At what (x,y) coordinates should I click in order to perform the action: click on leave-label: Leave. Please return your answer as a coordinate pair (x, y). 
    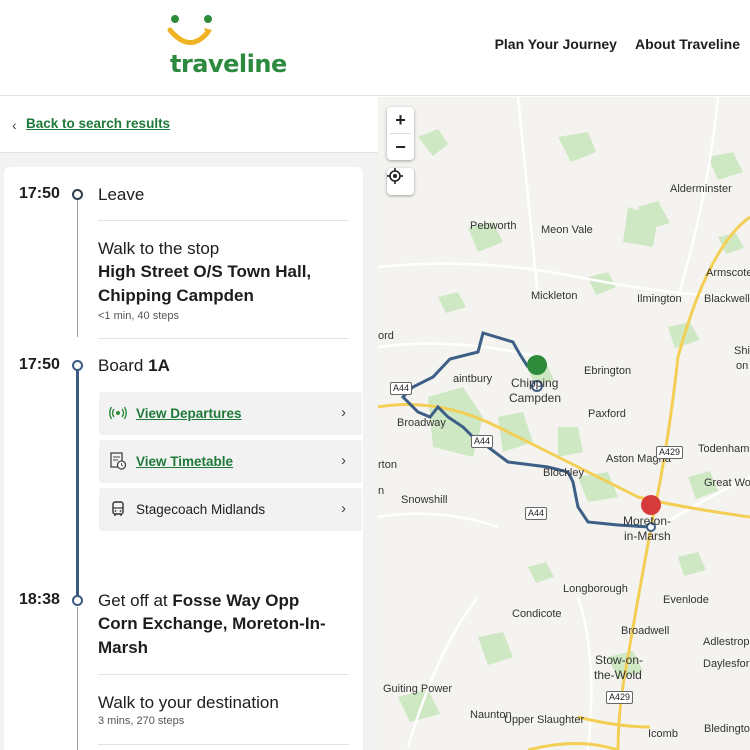
    Looking at the image, I should click on (121, 194).